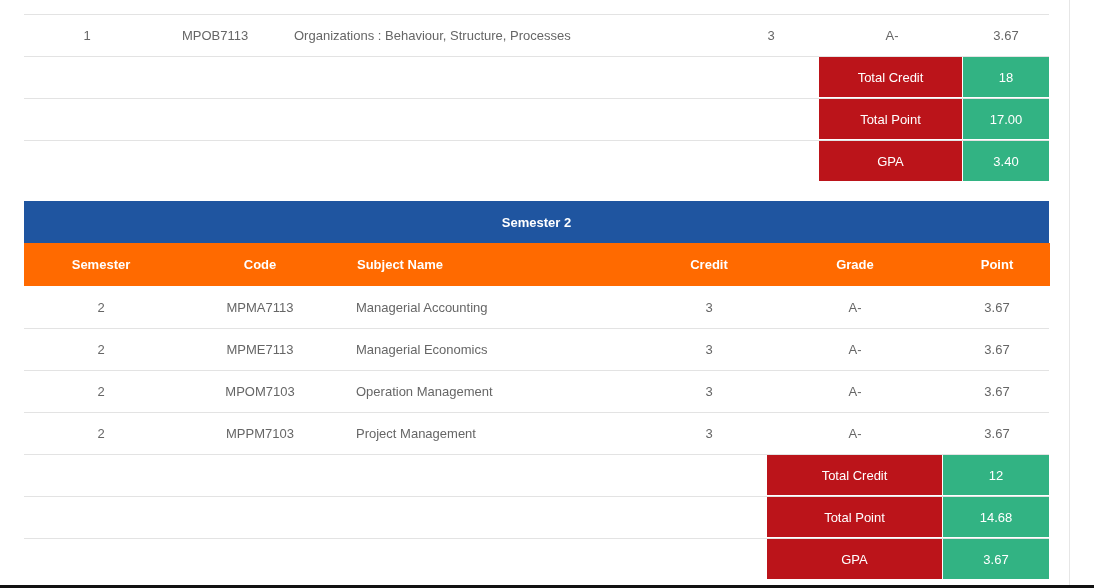  What do you see at coordinates (260, 307) in the screenshot?
I see `table-cell-text: MPMA7113` at bounding box center [260, 307].